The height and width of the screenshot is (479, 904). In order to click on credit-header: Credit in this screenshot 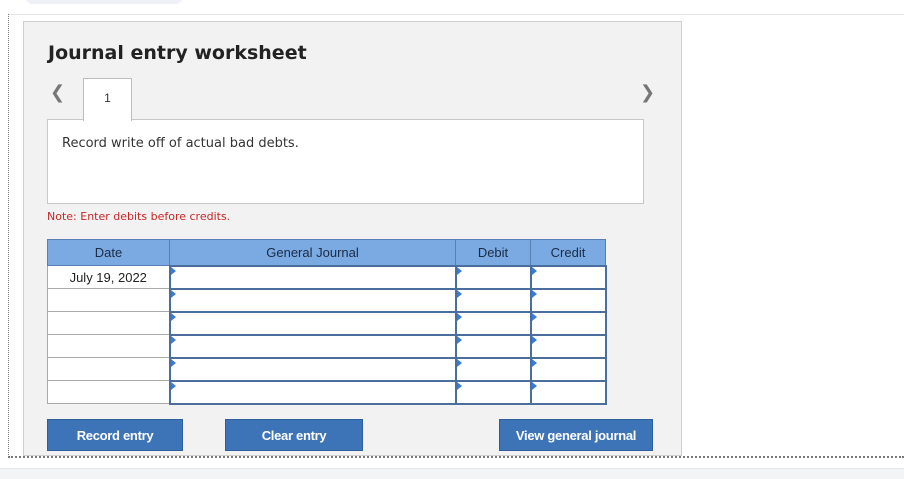, I will do `click(568, 252)`.